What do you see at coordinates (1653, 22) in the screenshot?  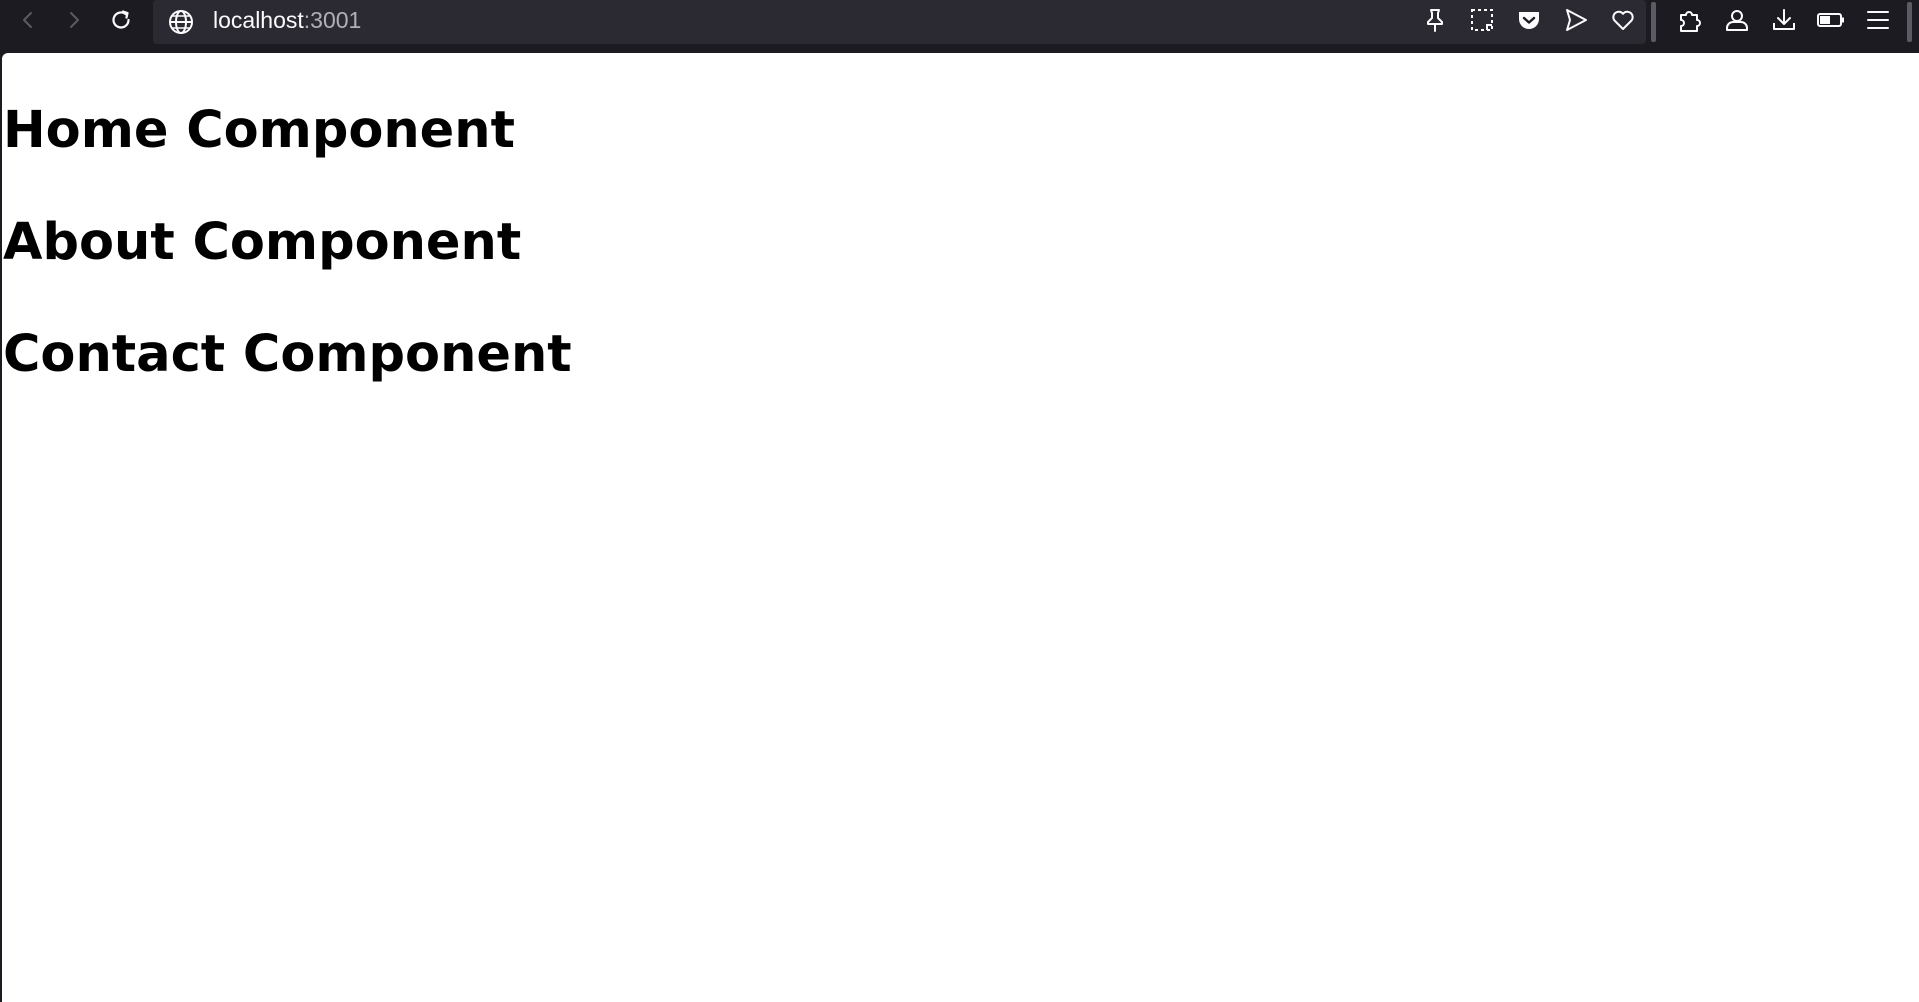 I see `toolbar-separator` at bounding box center [1653, 22].